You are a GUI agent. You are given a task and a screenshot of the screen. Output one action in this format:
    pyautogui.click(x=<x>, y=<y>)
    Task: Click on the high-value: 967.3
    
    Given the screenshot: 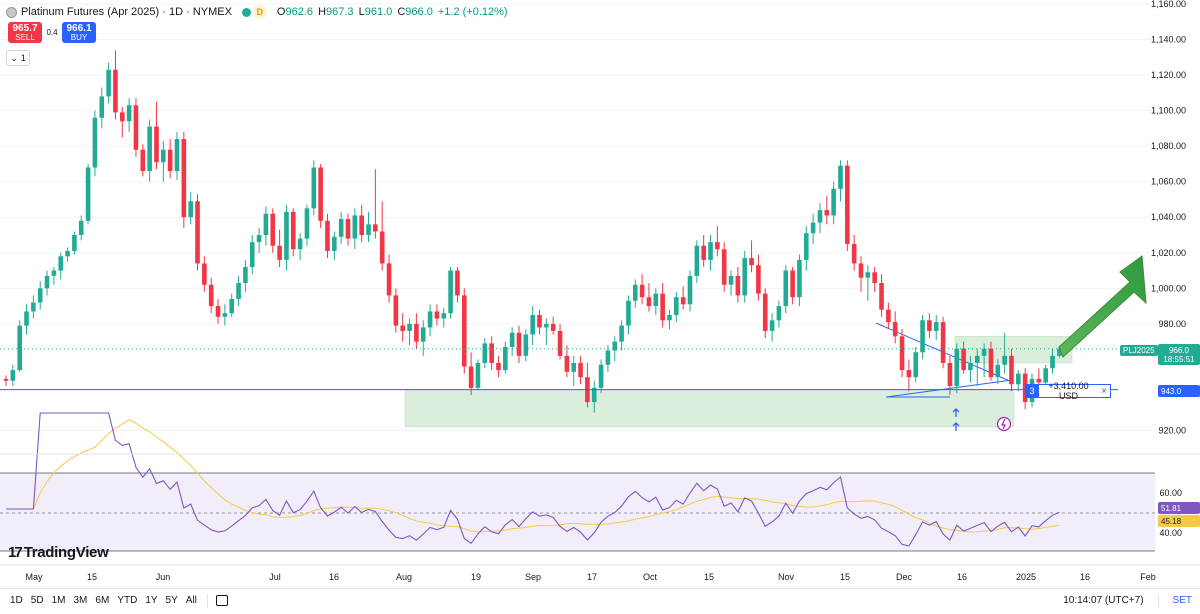 What is the action you would take?
    pyautogui.click(x=340, y=12)
    